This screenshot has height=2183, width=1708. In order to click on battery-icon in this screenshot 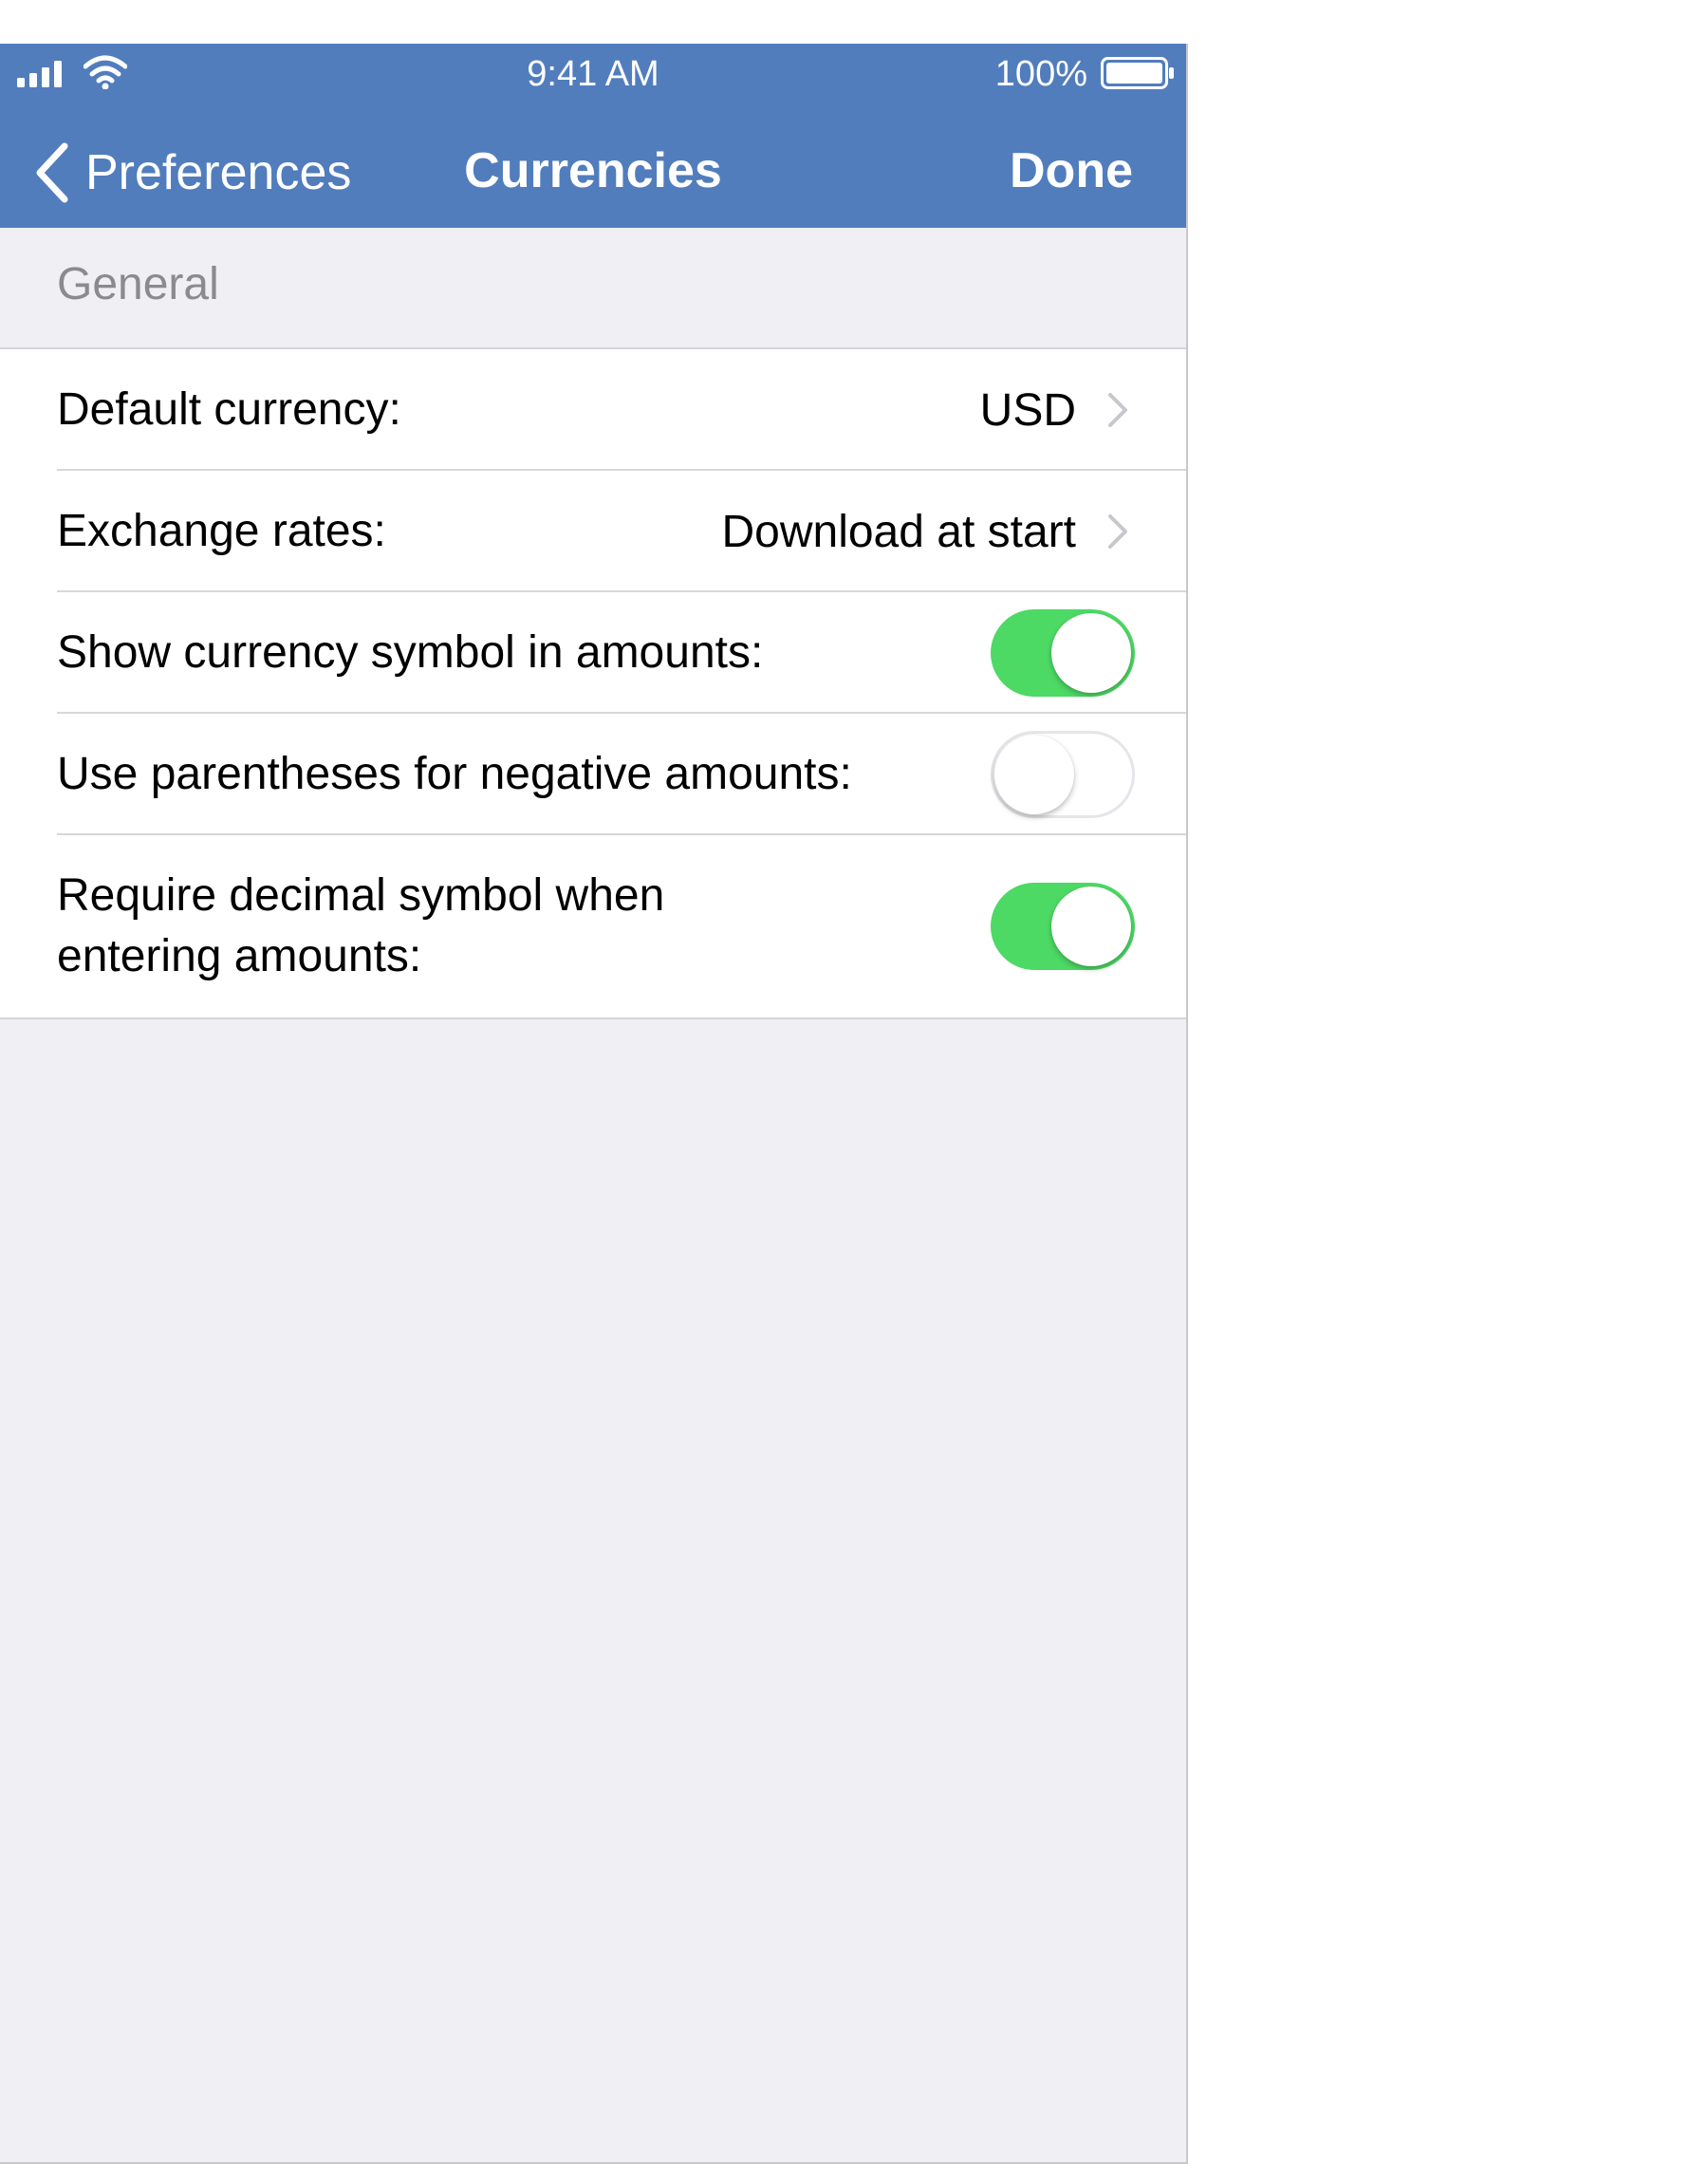, I will do `click(1137, 73)`.